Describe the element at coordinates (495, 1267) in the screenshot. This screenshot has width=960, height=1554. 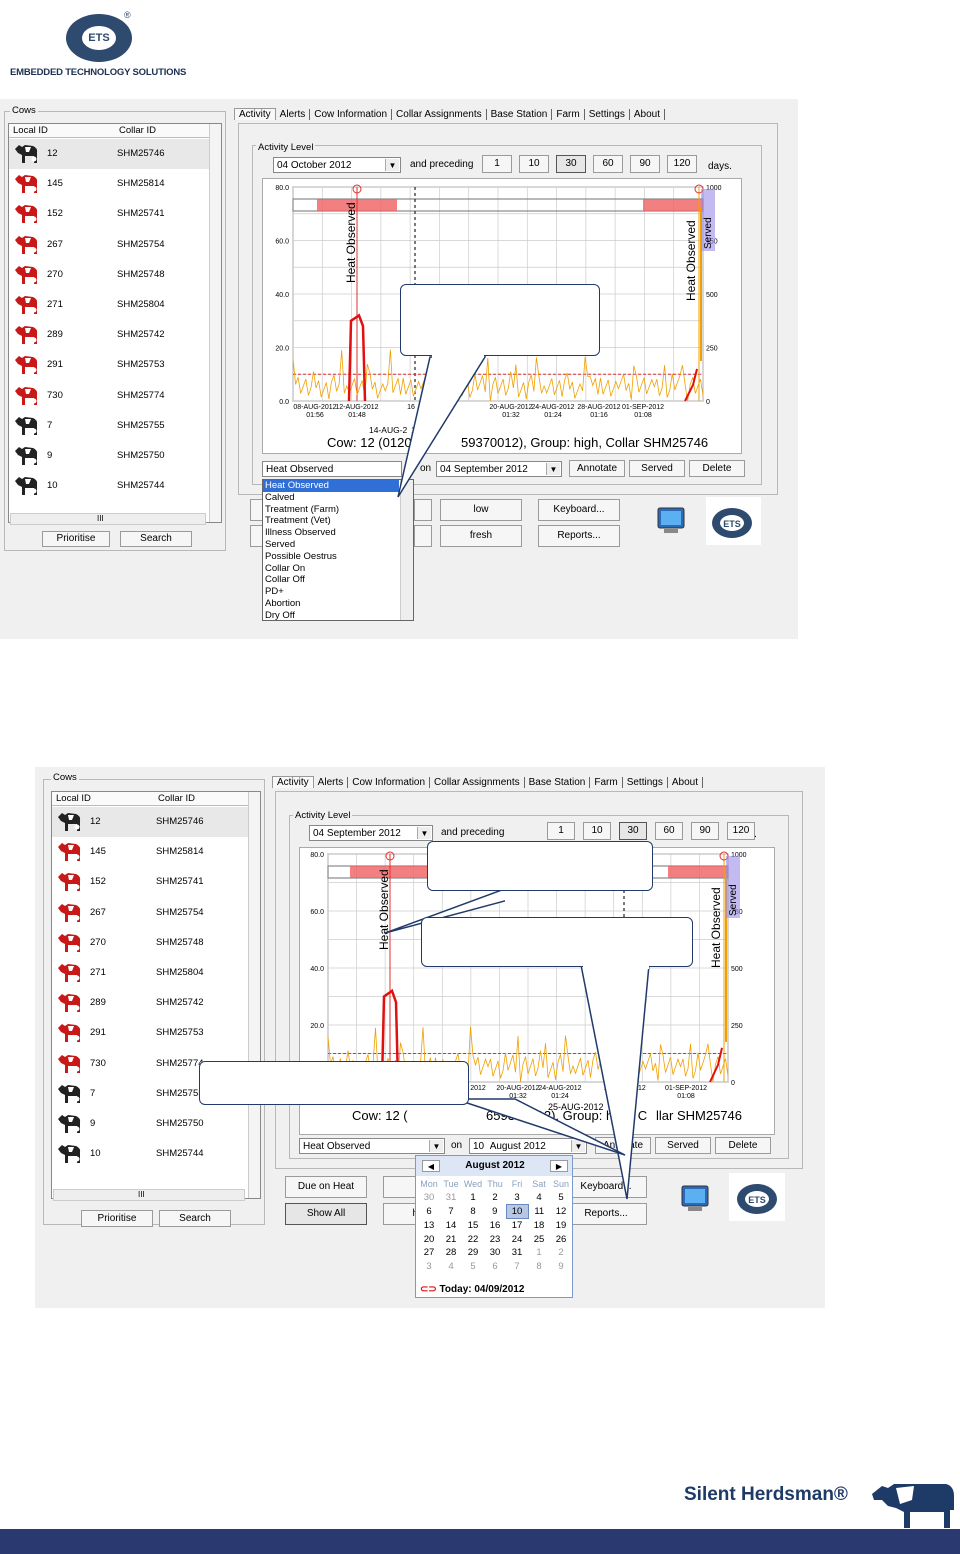
I see `calendar-day: 6` at that location.